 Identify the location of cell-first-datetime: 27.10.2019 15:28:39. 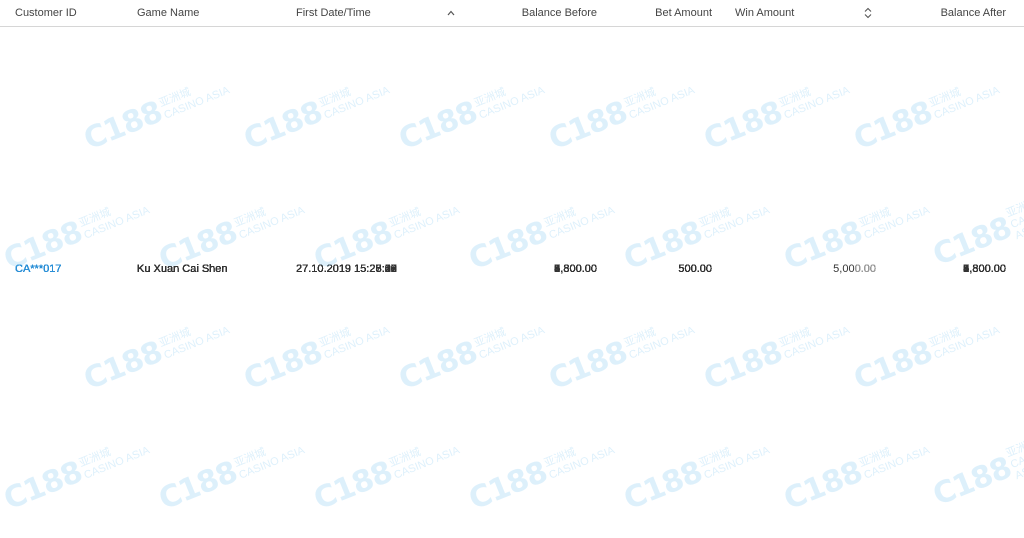
(346, 269).